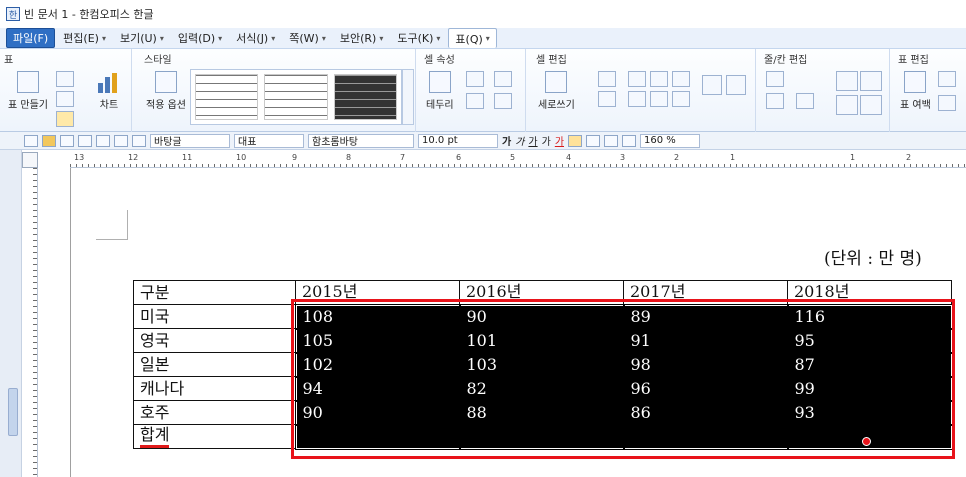 This screenshot has height=477, width=966. I want to click on strike-button: 가, so click(546, 141).